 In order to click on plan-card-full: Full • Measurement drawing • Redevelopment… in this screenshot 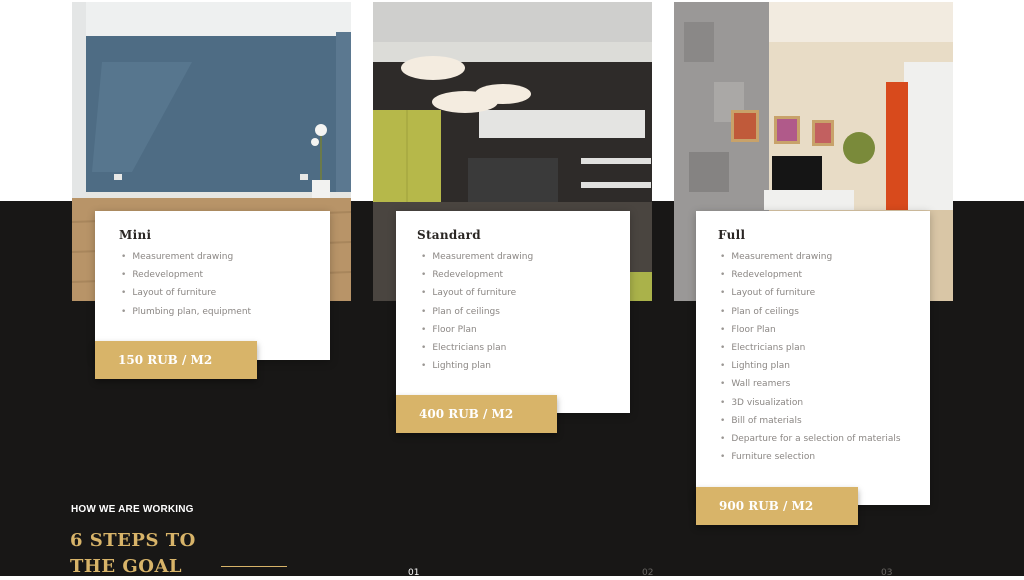, I will do `click(813, 358)`.